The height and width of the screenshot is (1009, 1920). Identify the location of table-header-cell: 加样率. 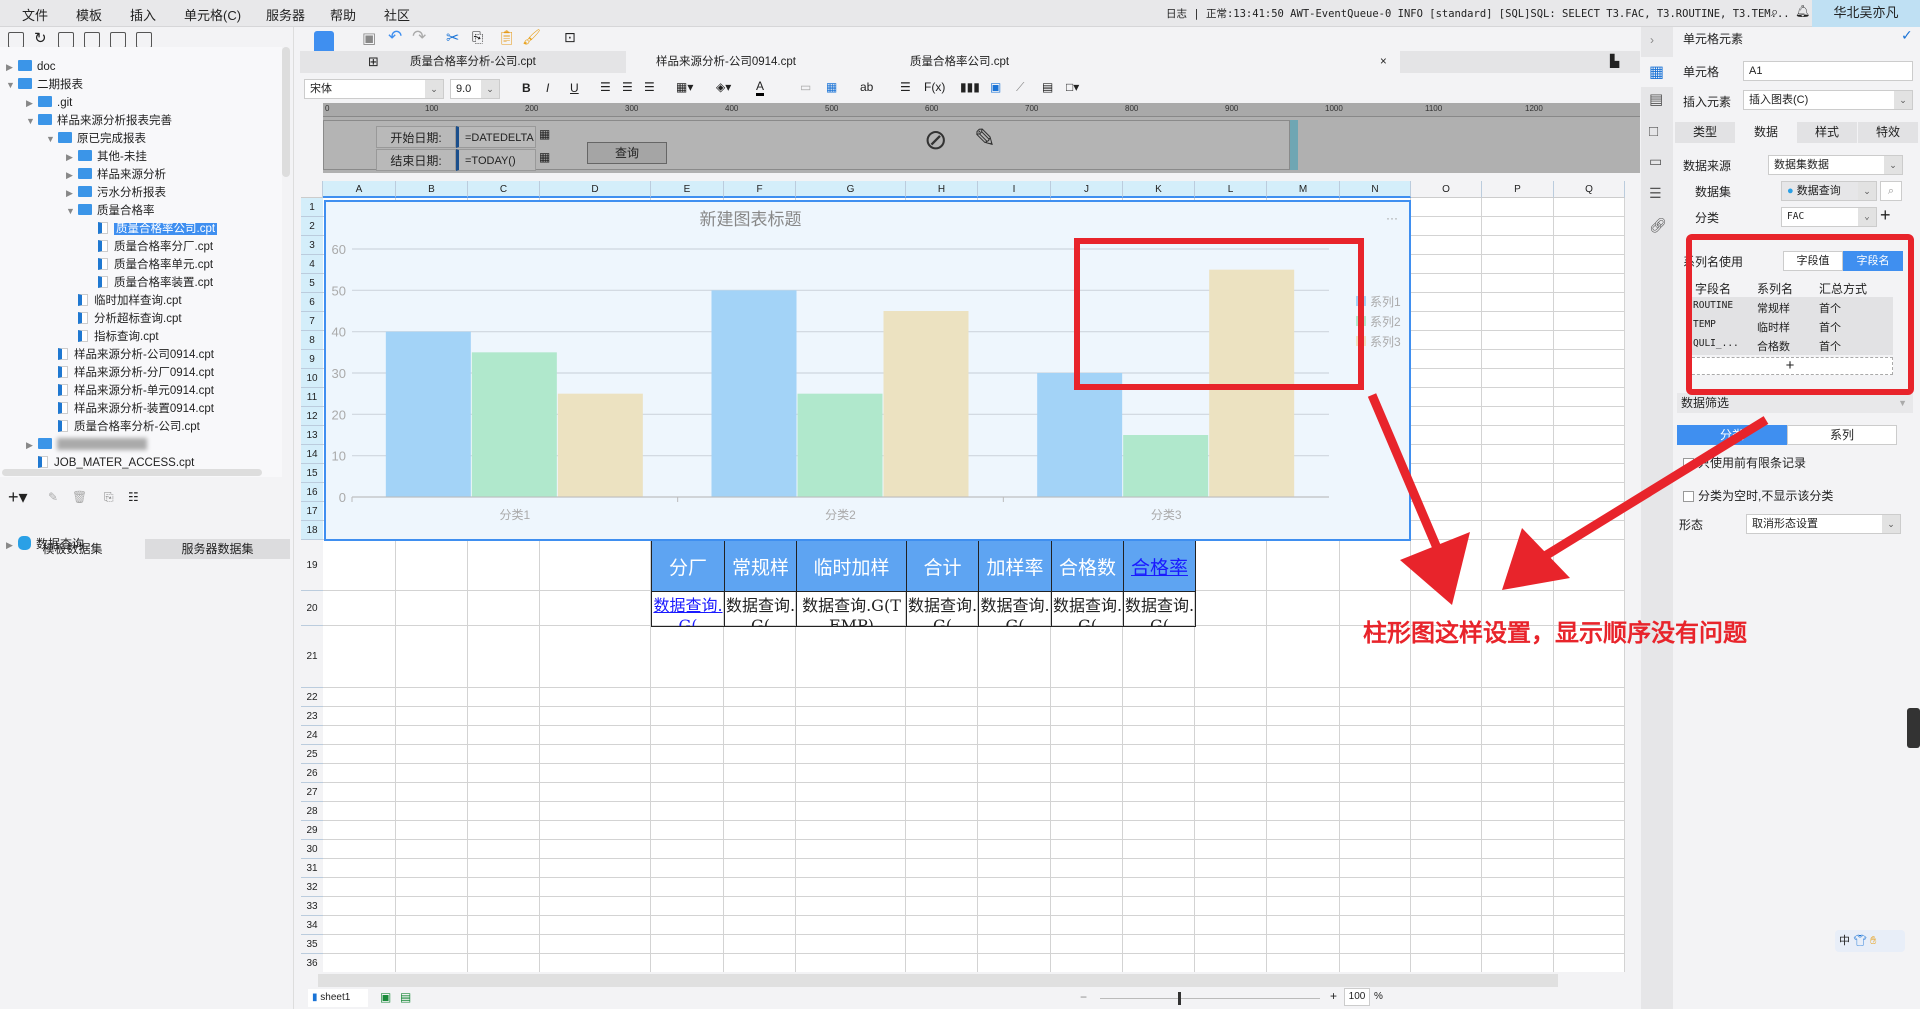
(1015, 566).